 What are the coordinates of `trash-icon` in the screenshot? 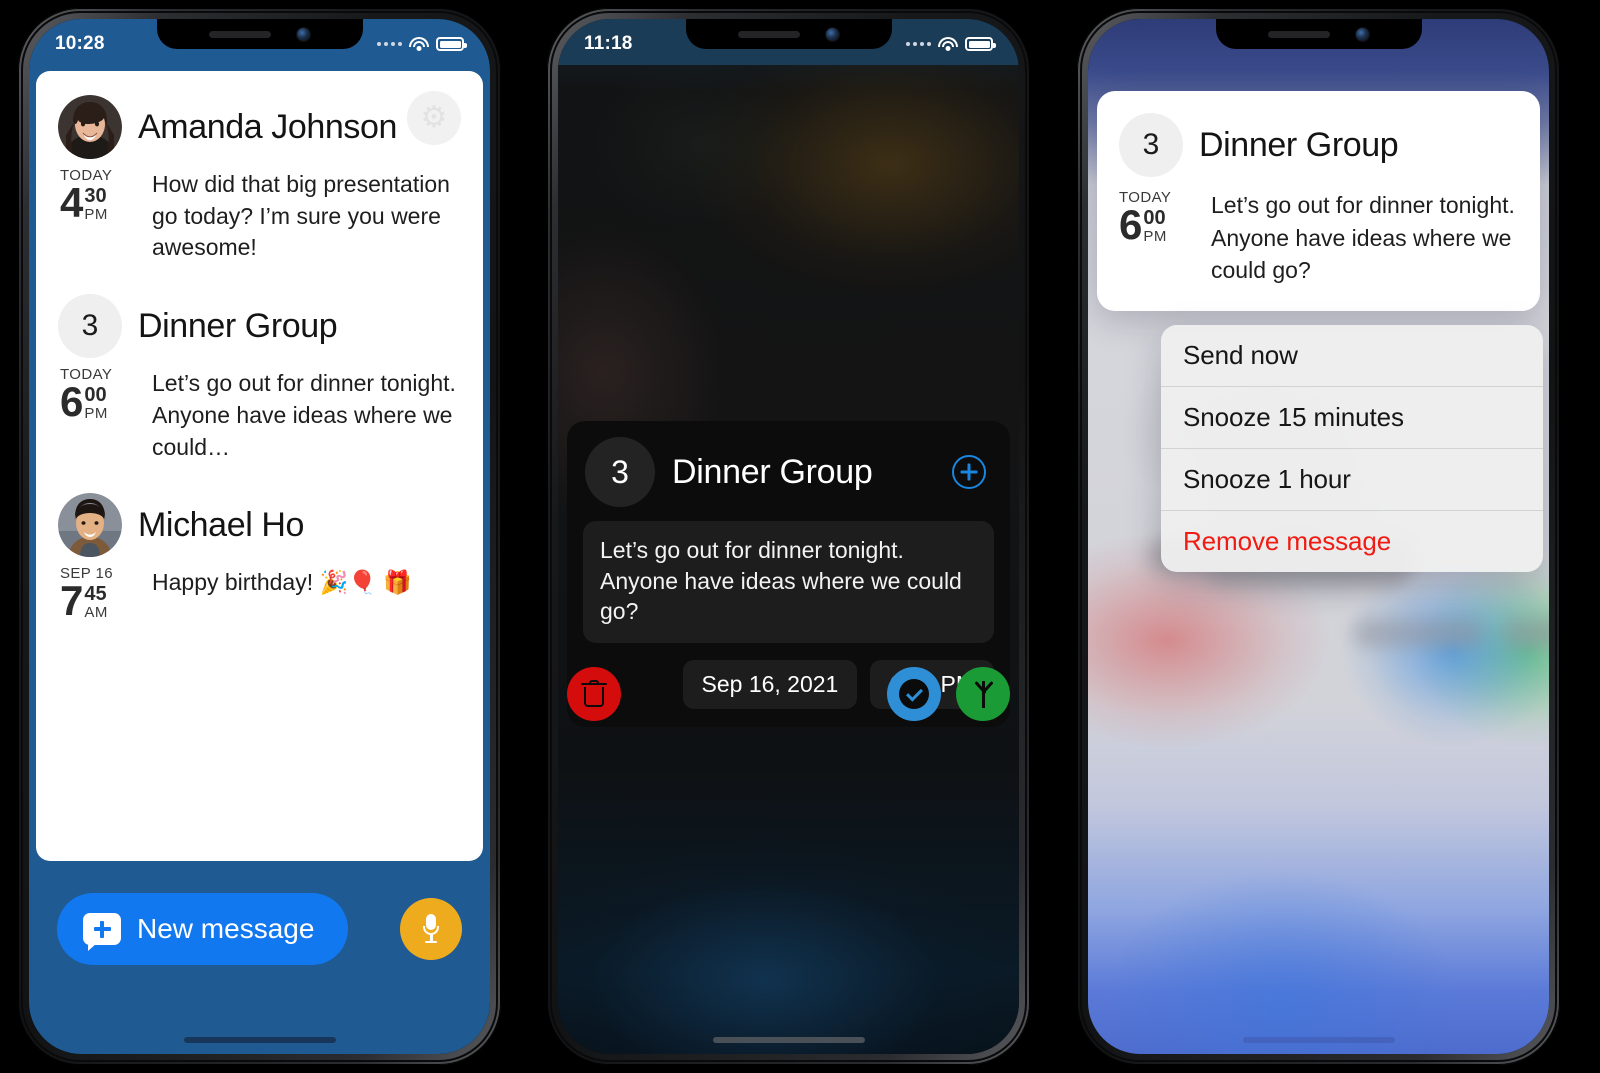 It's located at (594, 694).